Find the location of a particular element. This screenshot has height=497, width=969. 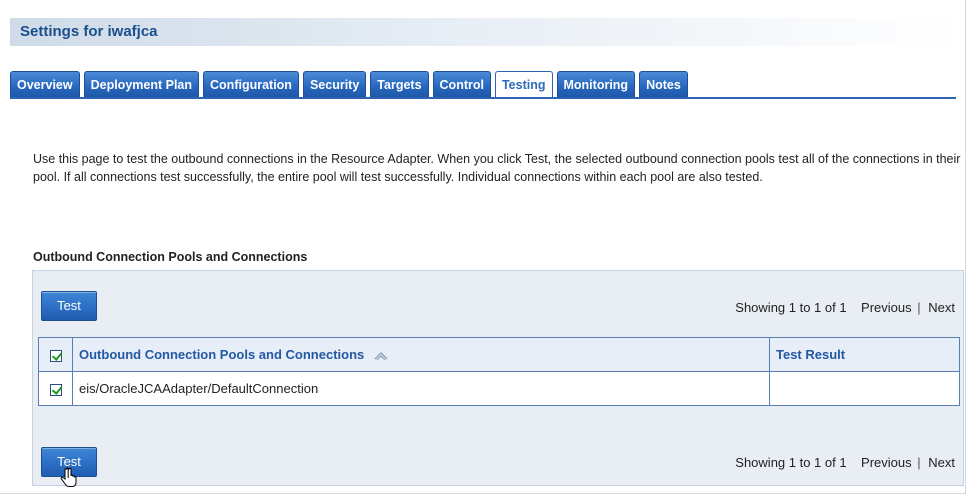

tab-monitoring: Monitoring is located at coordinates (596, 84).